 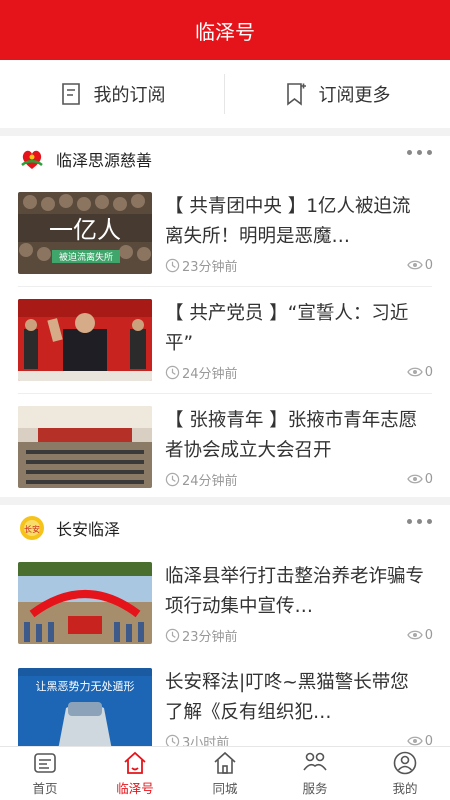 I want to click on section-header: 长安 长安临泽, so click(x=225, y=528).